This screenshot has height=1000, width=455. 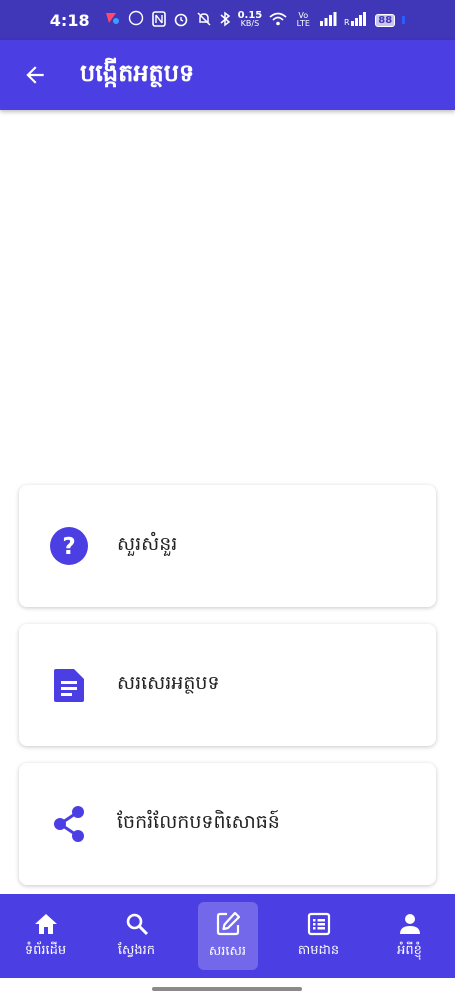 I want to click on signal-roaming-icon: R, so click(x=356, y=20).